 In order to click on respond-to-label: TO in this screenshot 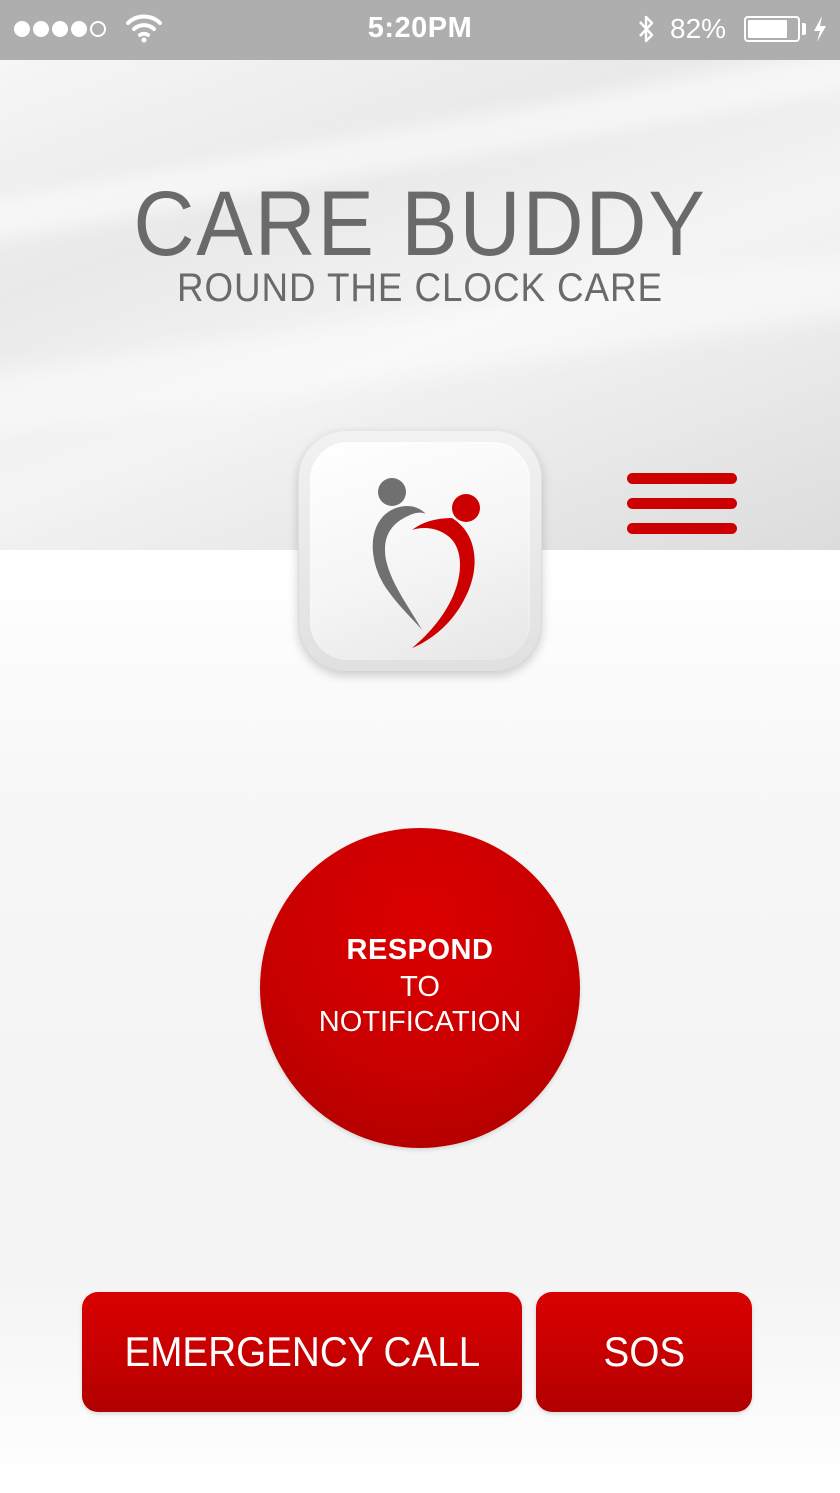, I will do `click(420, 987)`.